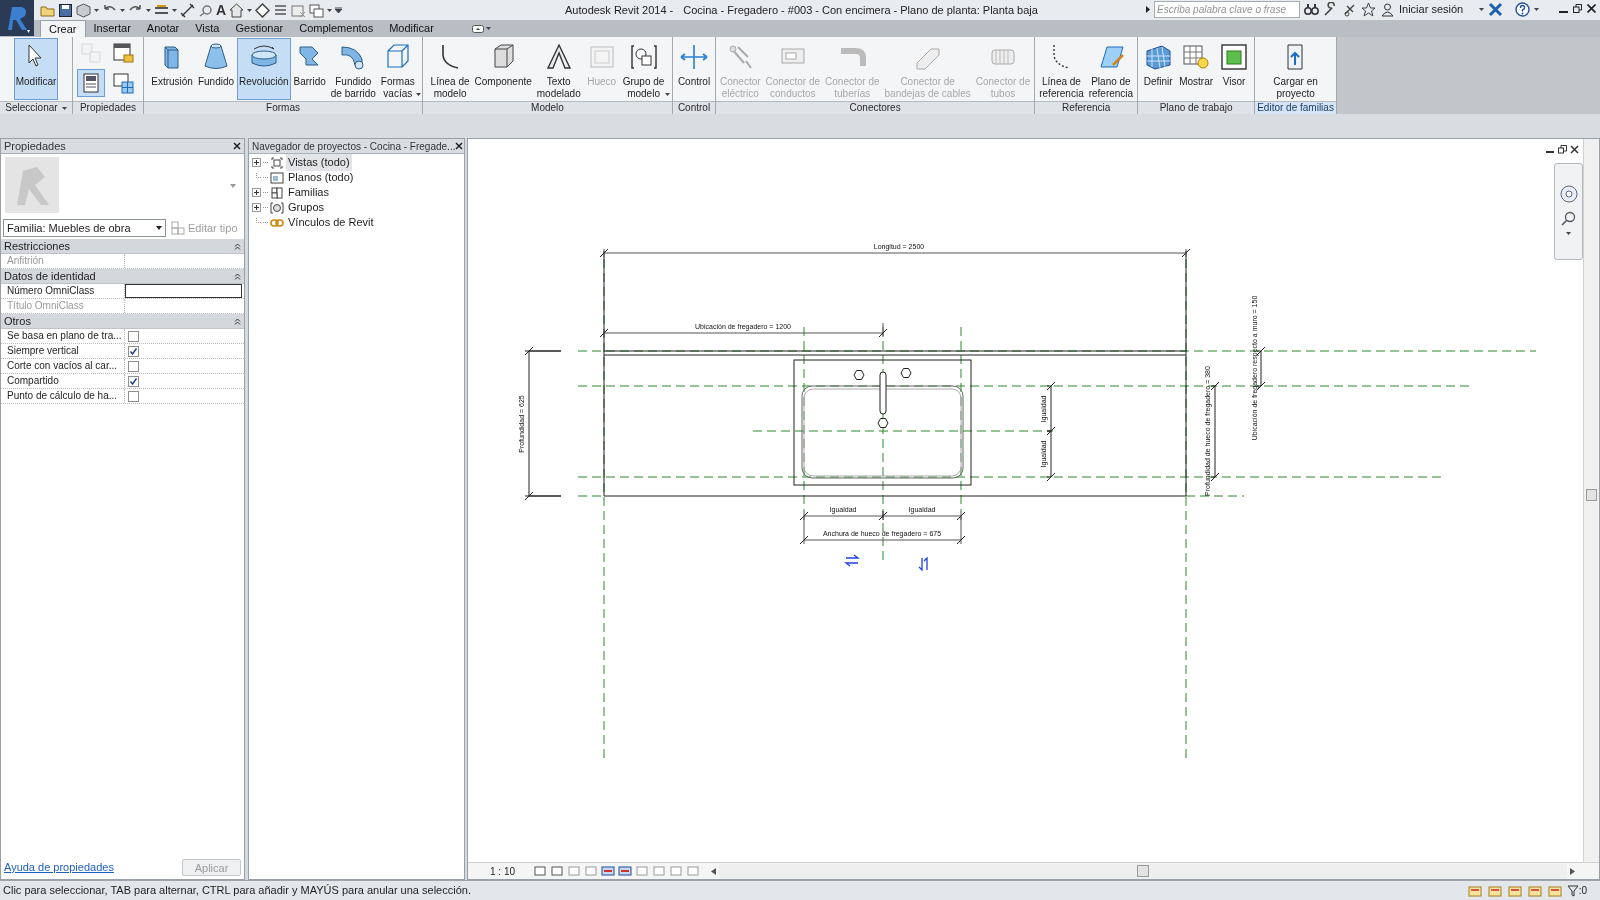  Describe the element at coordinates (336, 28) in the screenshot. I see `ribbon-tab: Complementos` at that location.